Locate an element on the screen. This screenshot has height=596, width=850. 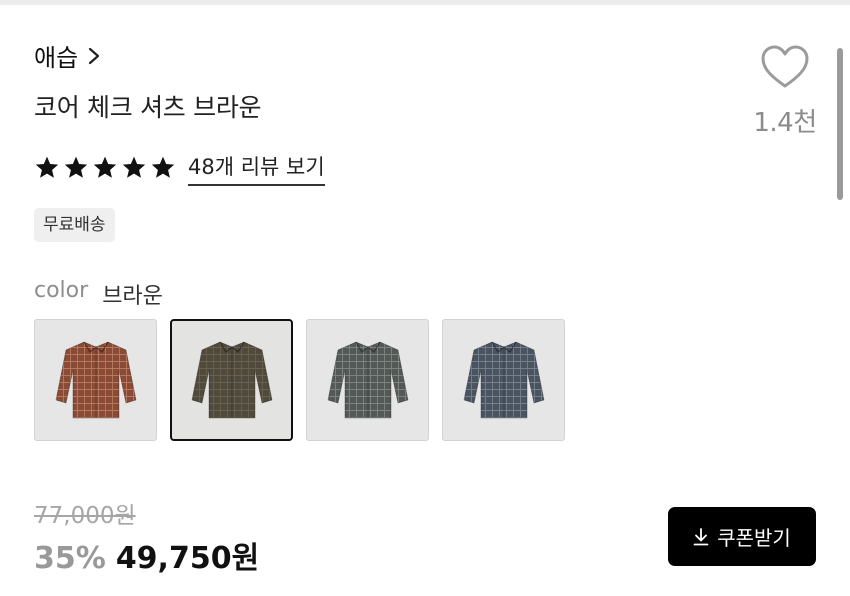
discount-rate: 35% is located at coordinates (70, 558).